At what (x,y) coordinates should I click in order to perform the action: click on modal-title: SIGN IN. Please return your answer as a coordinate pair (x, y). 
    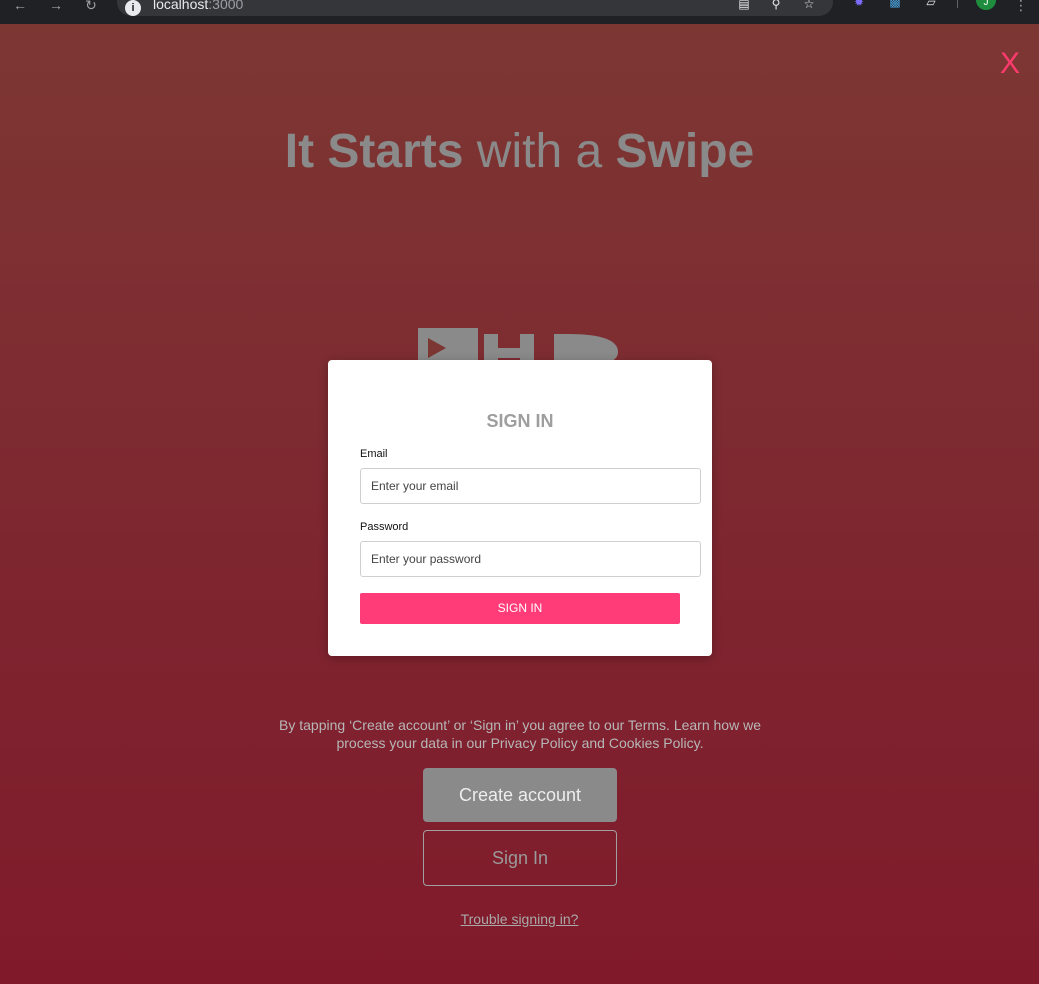
    Looking at the image, I should click on (520, 421).